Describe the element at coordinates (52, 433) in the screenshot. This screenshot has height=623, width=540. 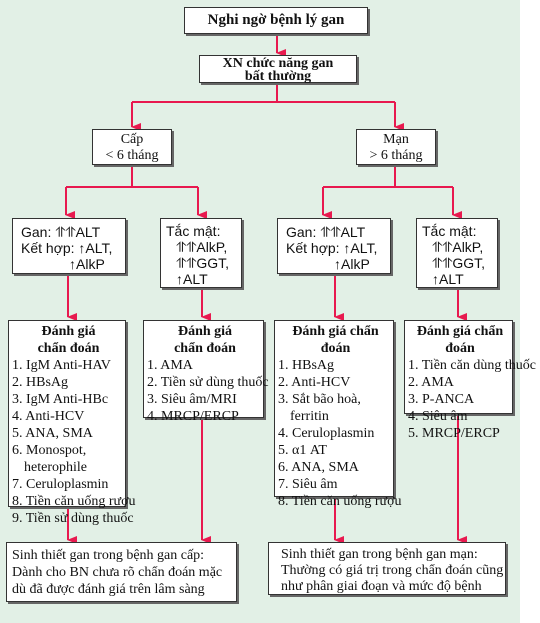
I see `test-list-item: 5. ANA, SMA` at that location.